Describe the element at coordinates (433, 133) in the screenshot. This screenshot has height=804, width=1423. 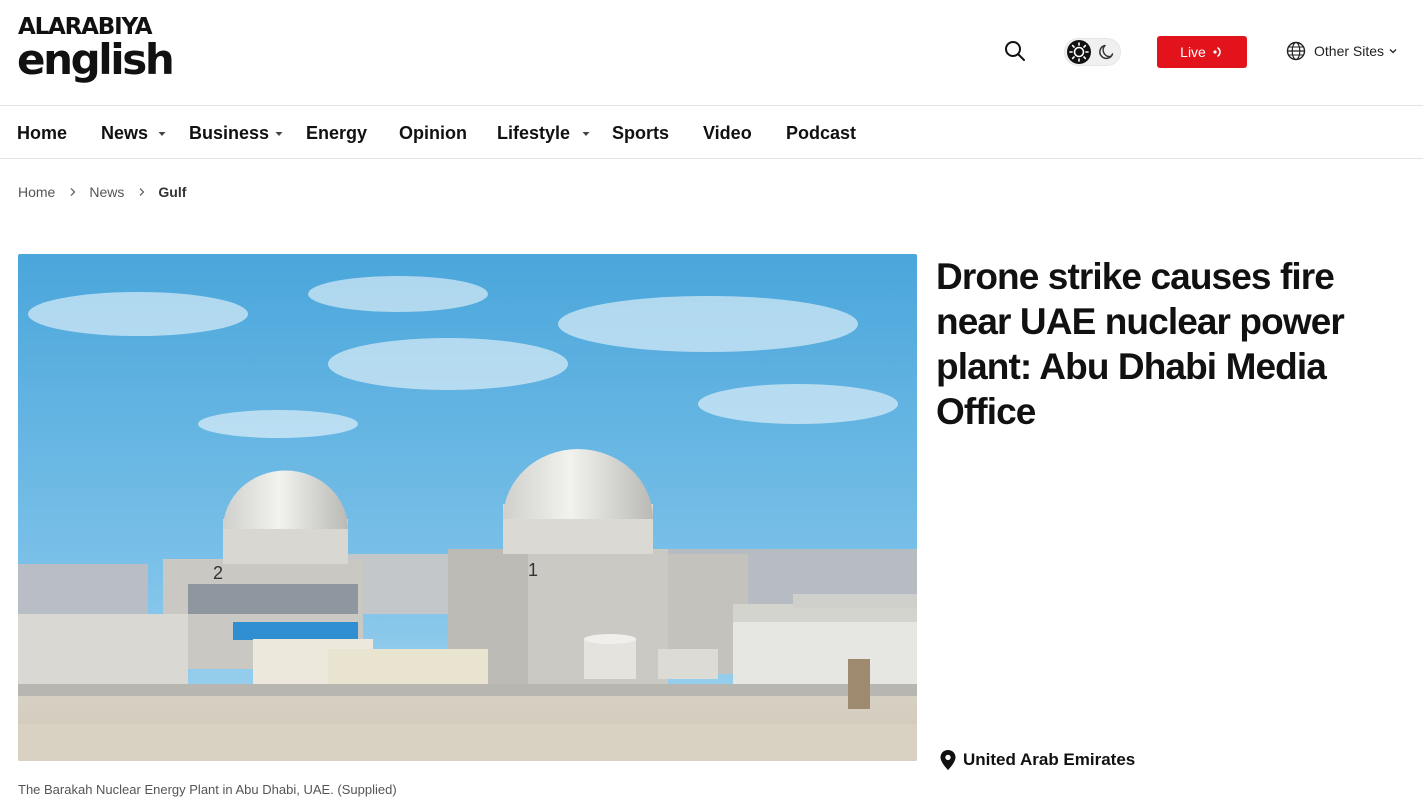
I see `nav-item-opinion: Opinion` at that location.